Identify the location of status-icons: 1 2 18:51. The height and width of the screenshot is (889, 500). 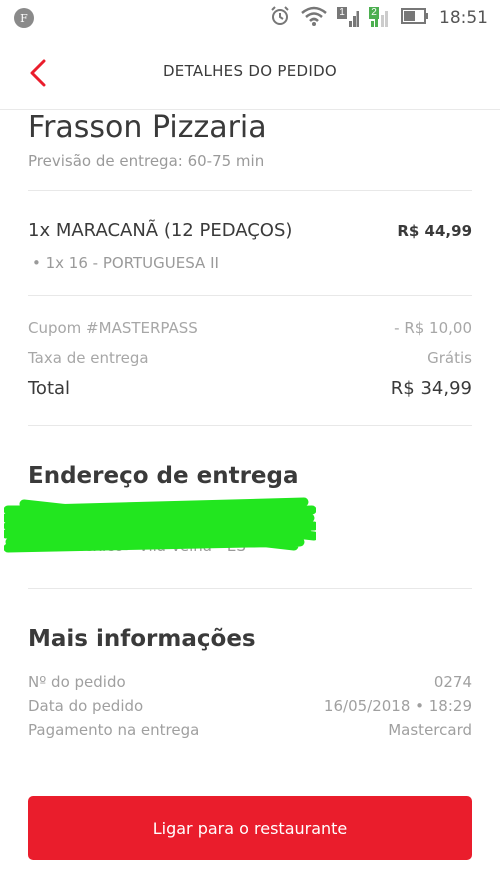
(378, 18).